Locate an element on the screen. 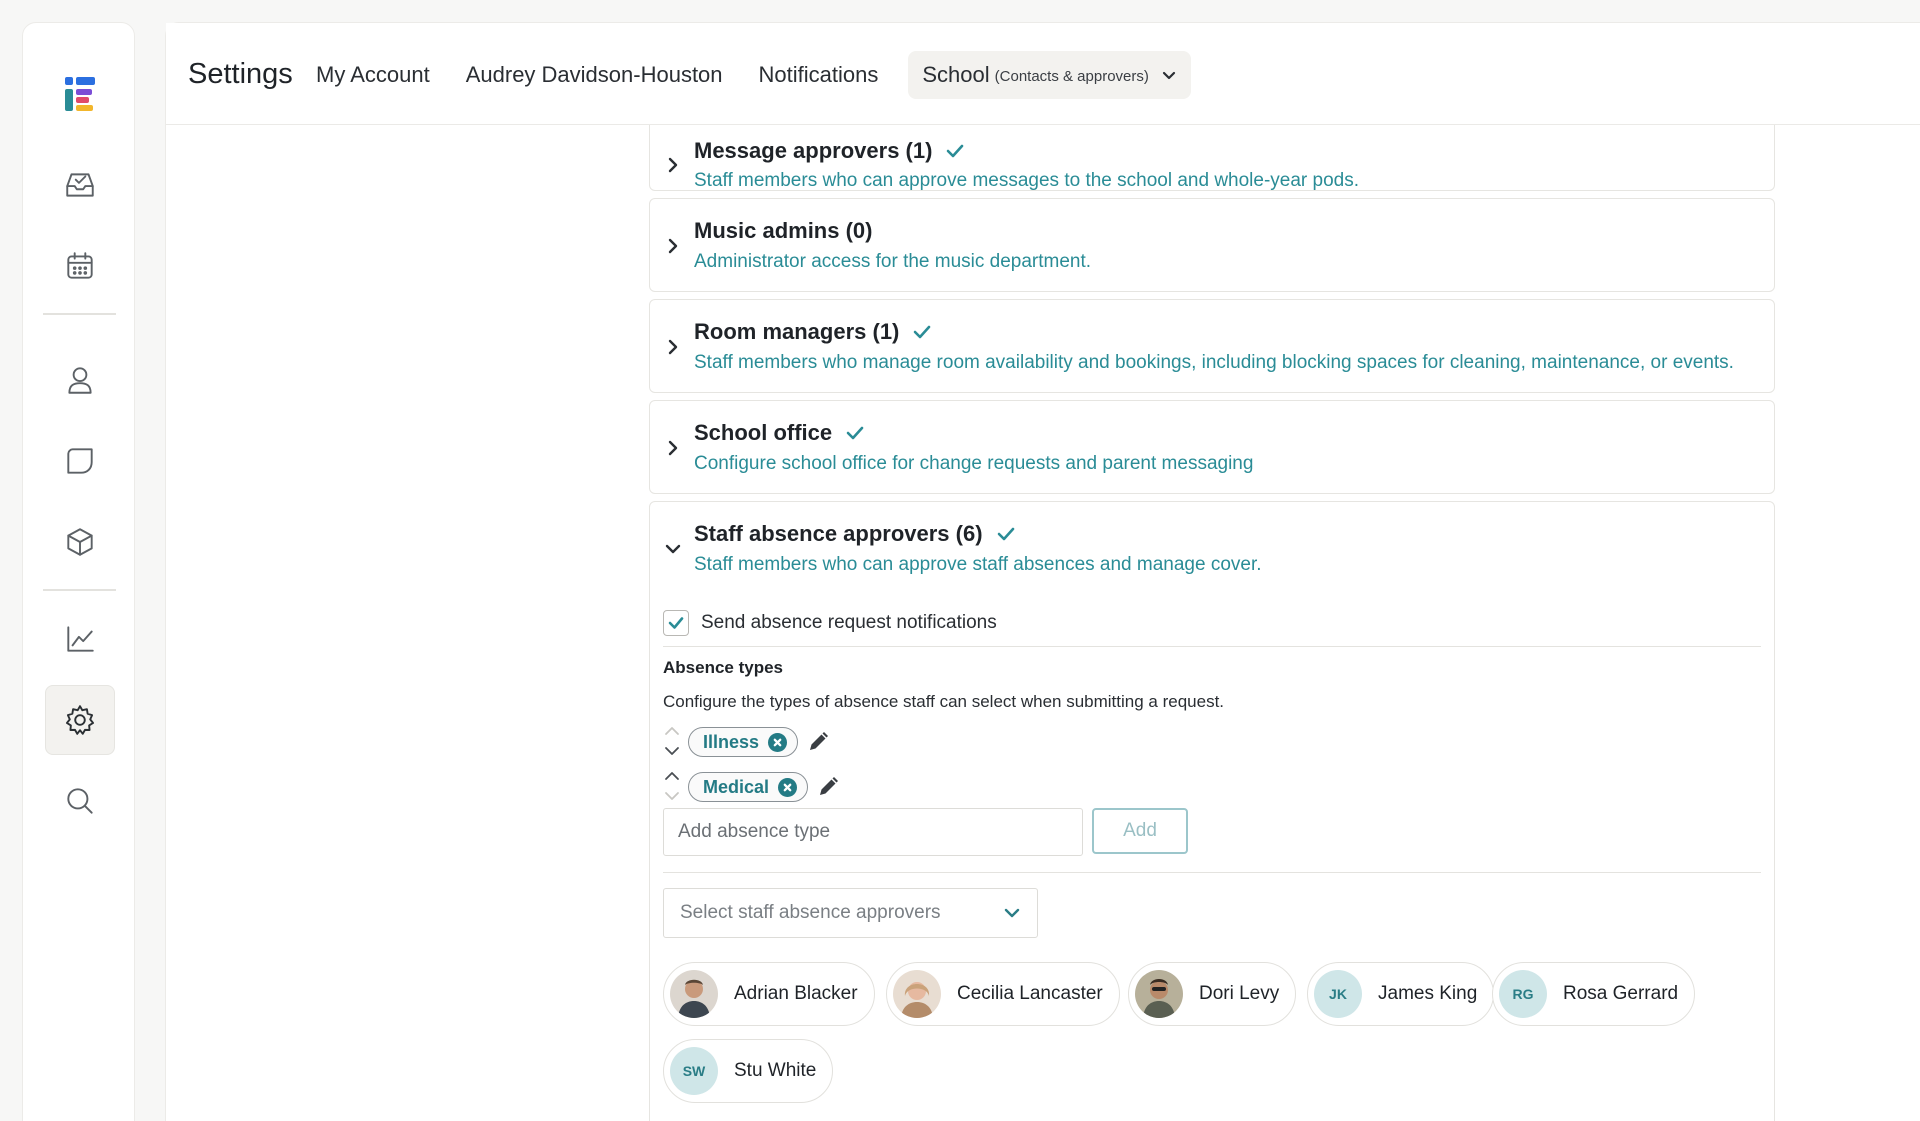 The height and width of the screenshot is (1121, 1920). approver-name: Rosa Gerrard is located at coordinates (1621, 993).